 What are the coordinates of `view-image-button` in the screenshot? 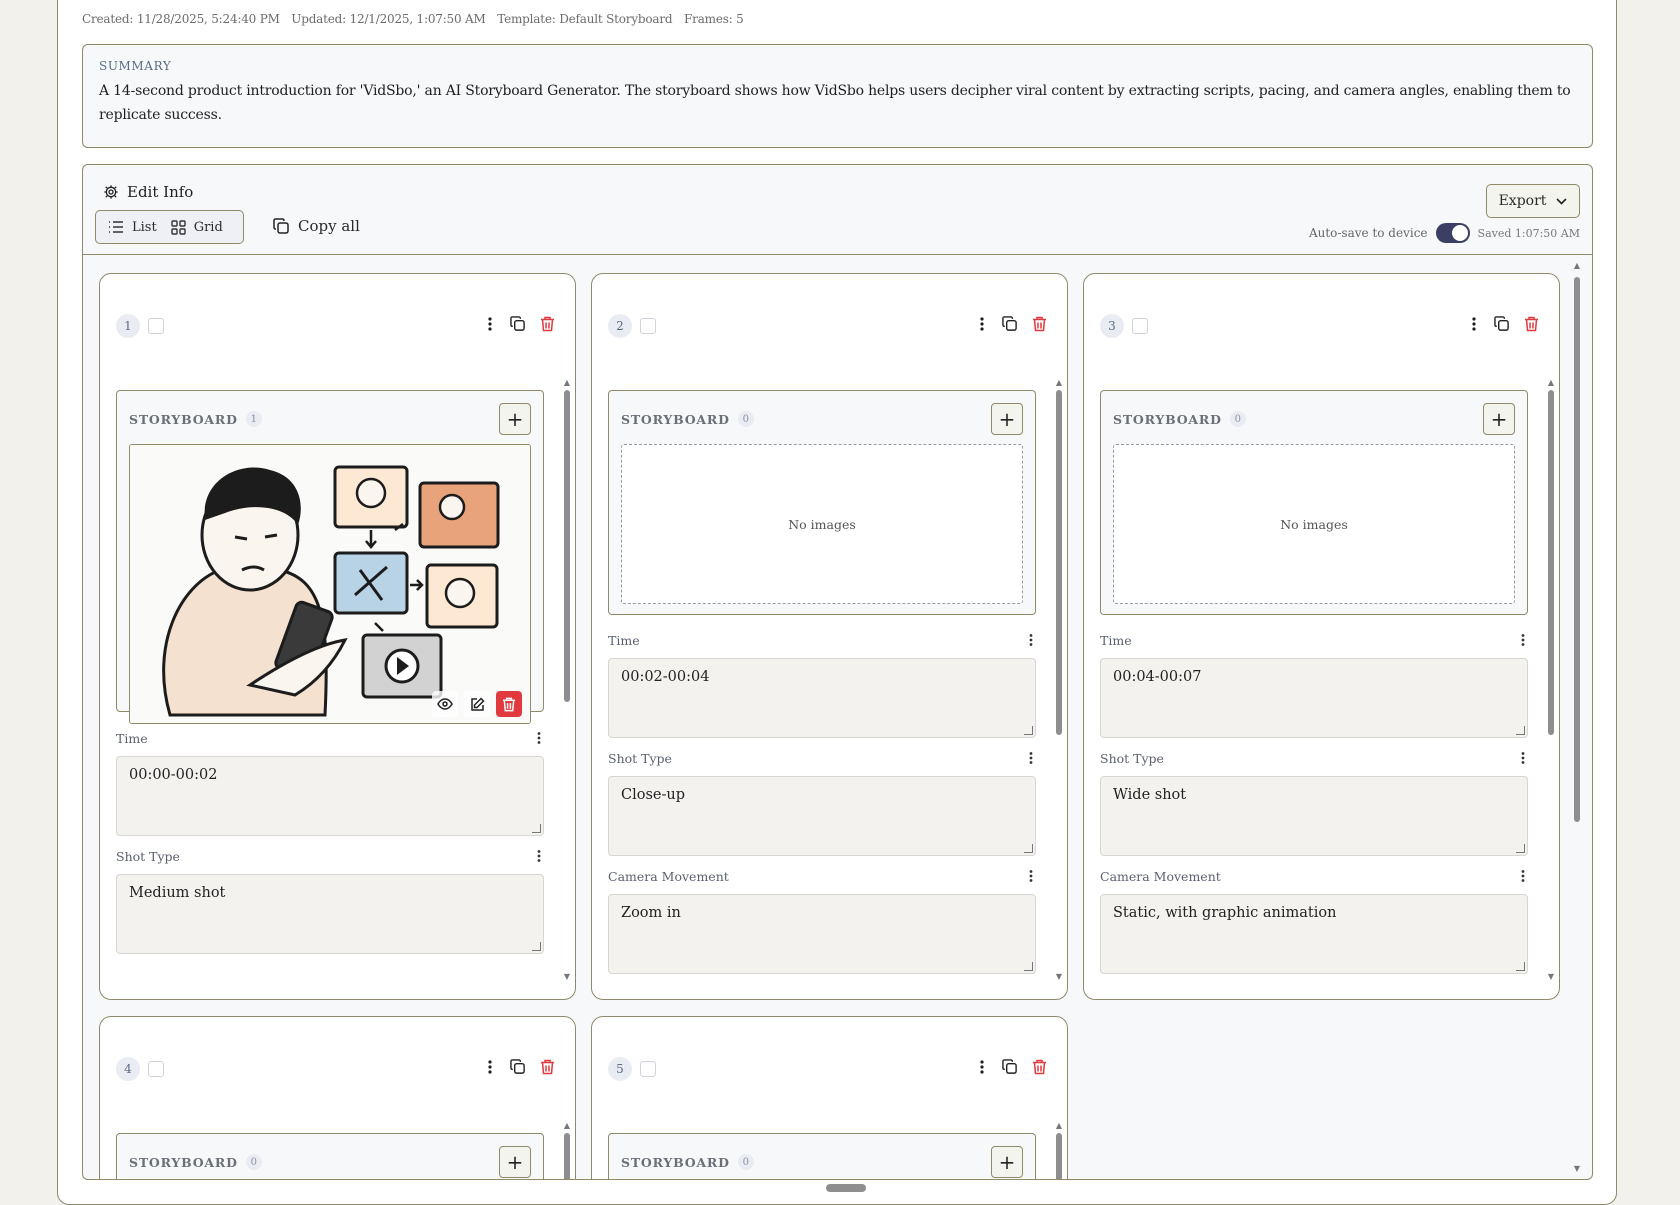 It's located at (445, 704).